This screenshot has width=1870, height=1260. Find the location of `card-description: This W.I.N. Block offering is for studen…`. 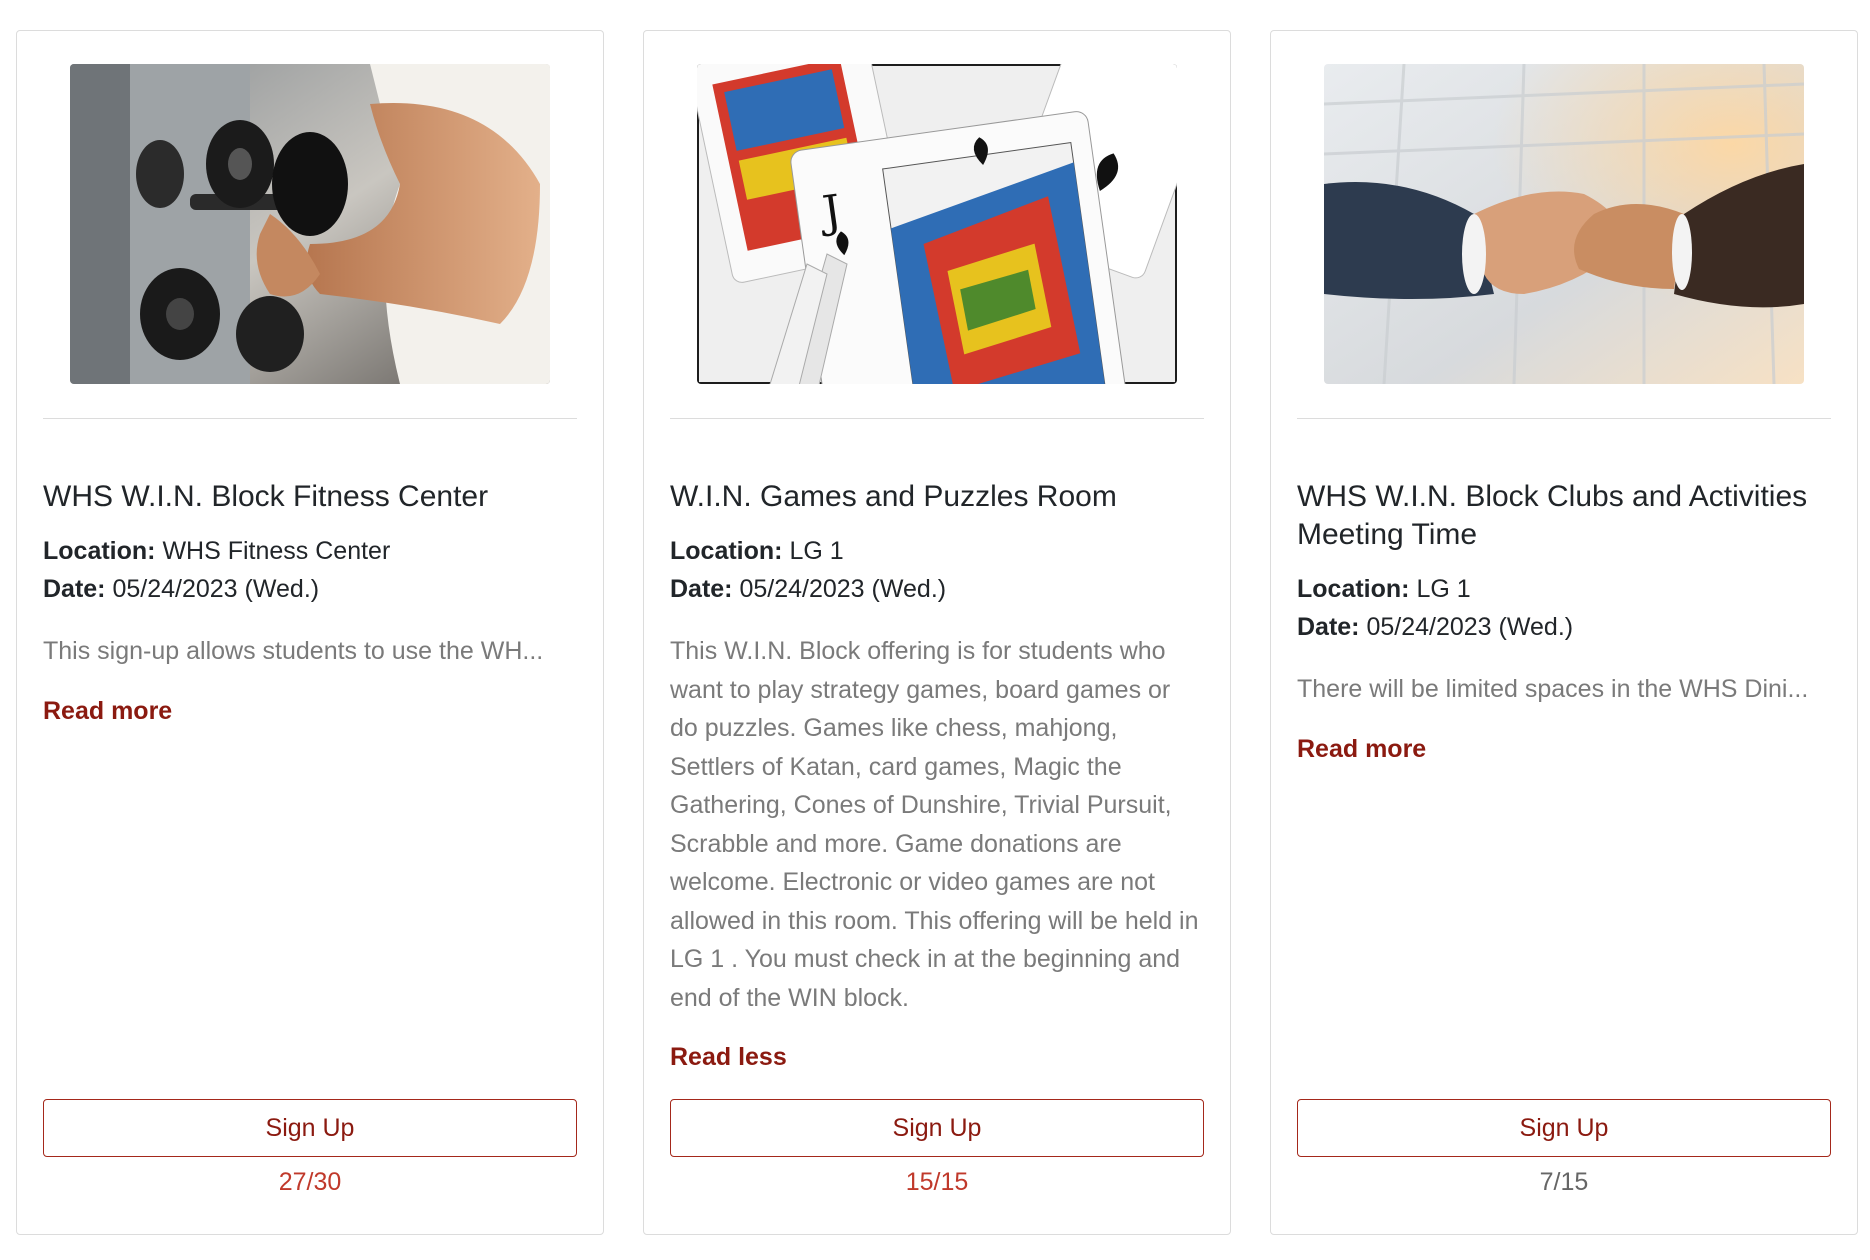

card-description: This W.I.N. Block offering is for studen… is located at coordinates (934, 824).